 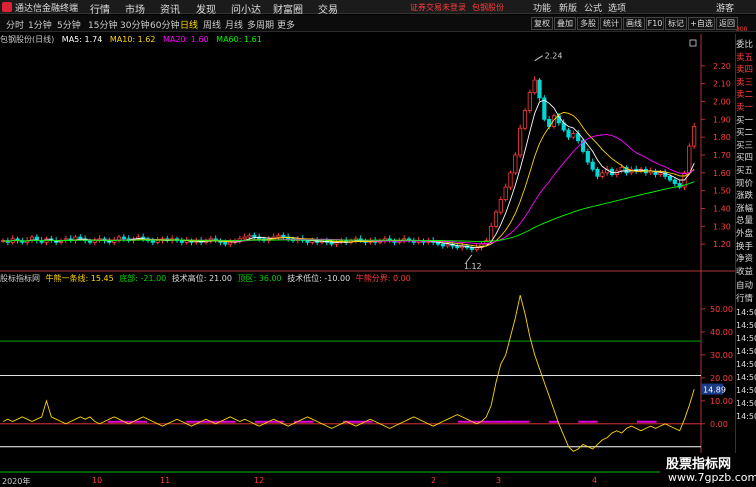 I want to click on biaoji-button: 标记, so click(x=676, y=23).